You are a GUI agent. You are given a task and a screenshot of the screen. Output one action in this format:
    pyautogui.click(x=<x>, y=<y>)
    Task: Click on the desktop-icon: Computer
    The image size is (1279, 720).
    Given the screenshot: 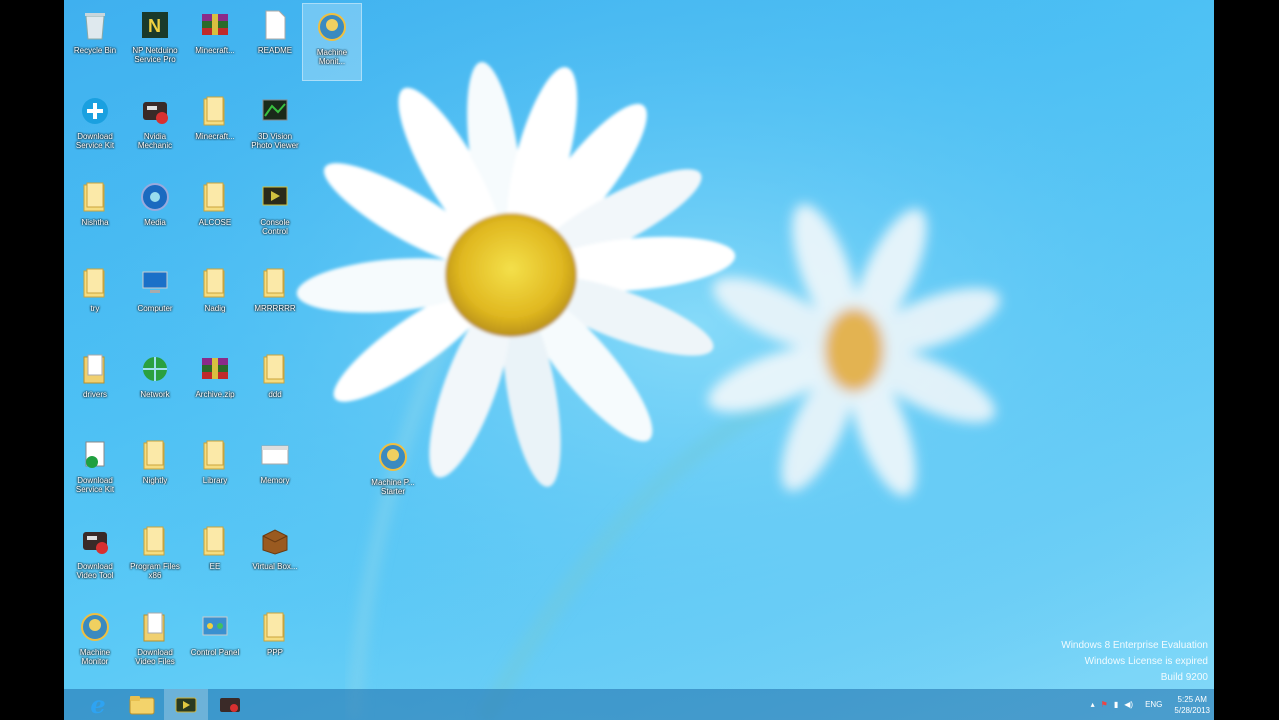 What is the action you would take?
    pyautogui.click(x=155, y=298)
    